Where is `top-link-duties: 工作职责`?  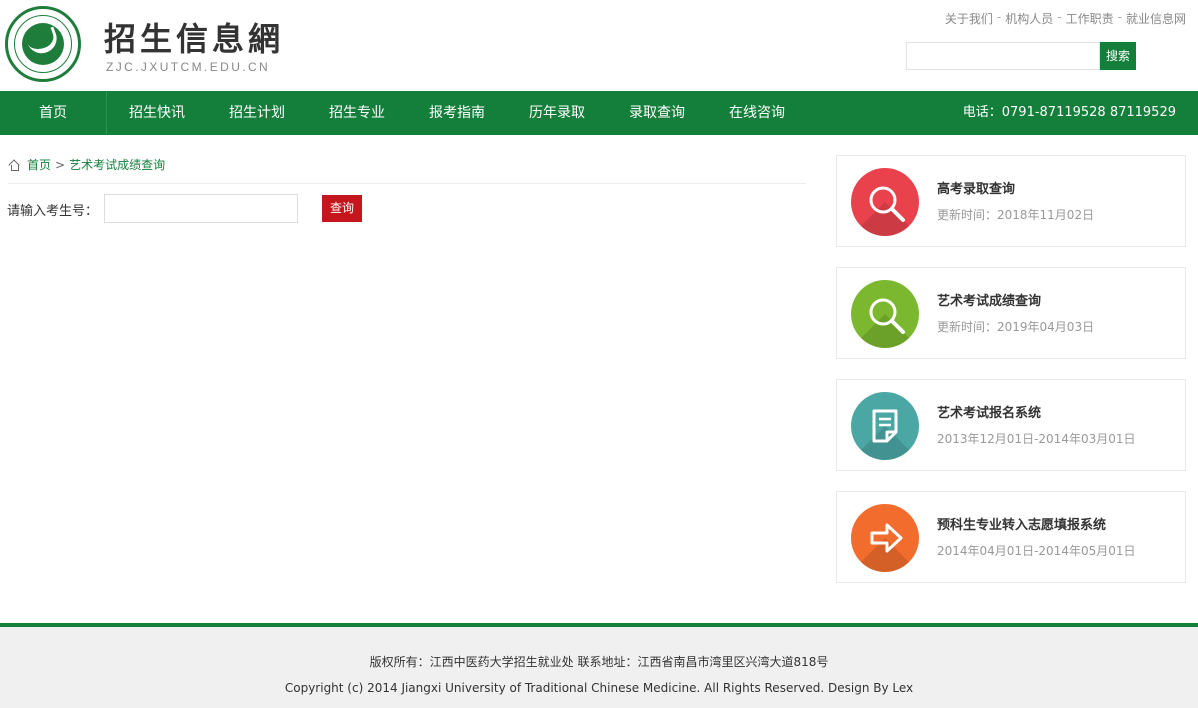
top-link-duties: 工作职责 is located at coordinates (1090, 18).